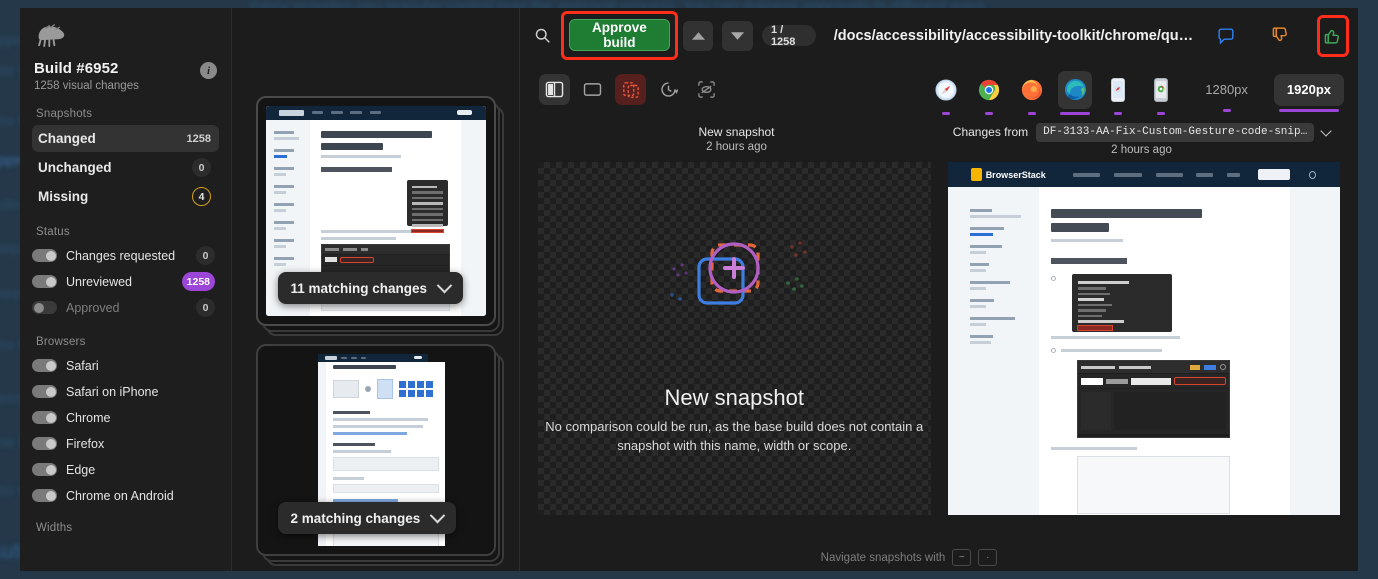 The height and width of the screenshot is (579, 1378). Describe the element at coordinates (112, 391) in the screenshot. I see `browser-filter-label: Safari on iPhone` at that location.